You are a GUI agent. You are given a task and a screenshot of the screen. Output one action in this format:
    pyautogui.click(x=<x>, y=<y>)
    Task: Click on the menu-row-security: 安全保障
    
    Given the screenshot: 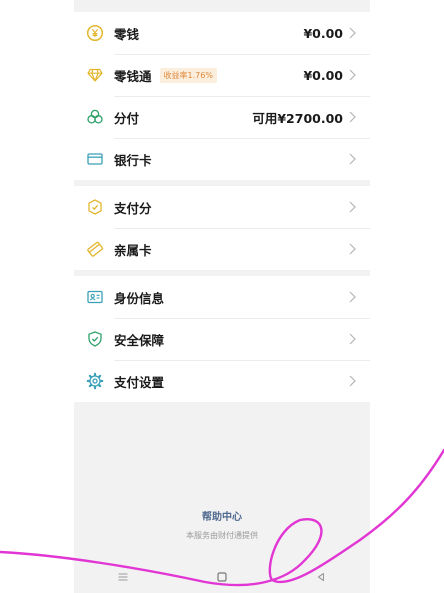 What is the action you would take?
    pyautogui.click(x=222, y=339)
    